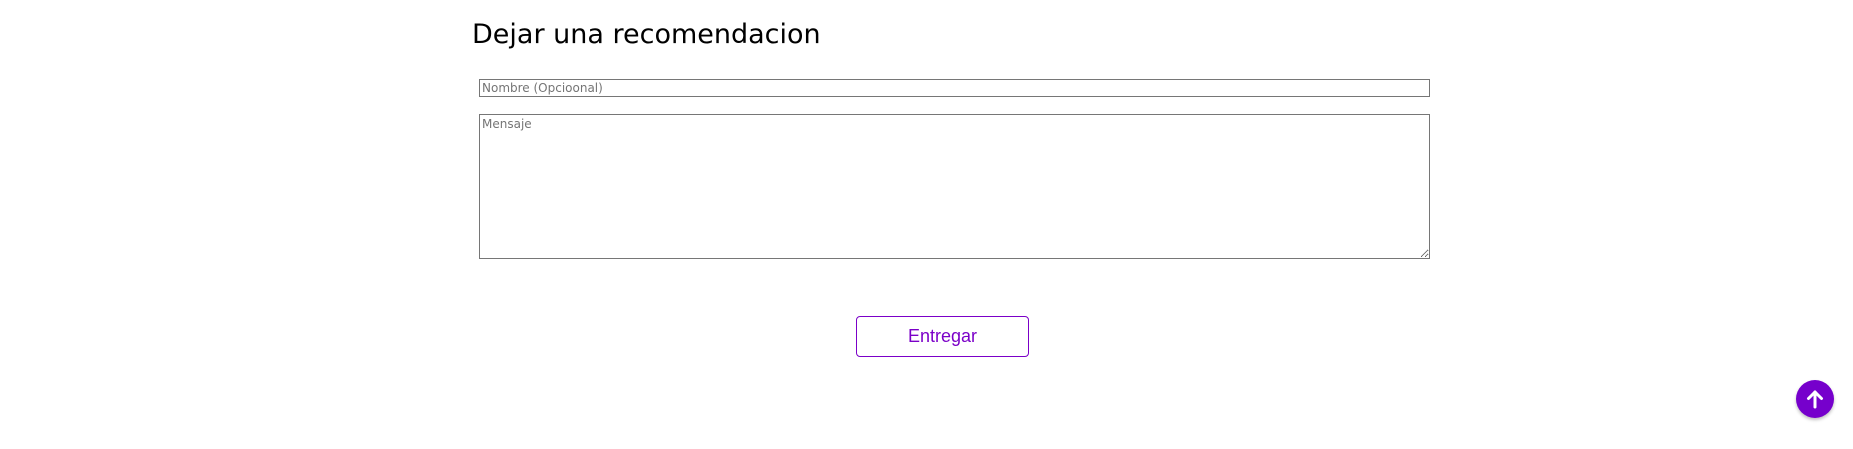 The image size is (1853, 449). What do you see at coordinates (646, 34) in the screenshot?
I see `form-title: Dejar una recomendacion` at bounding box center [646, 34].